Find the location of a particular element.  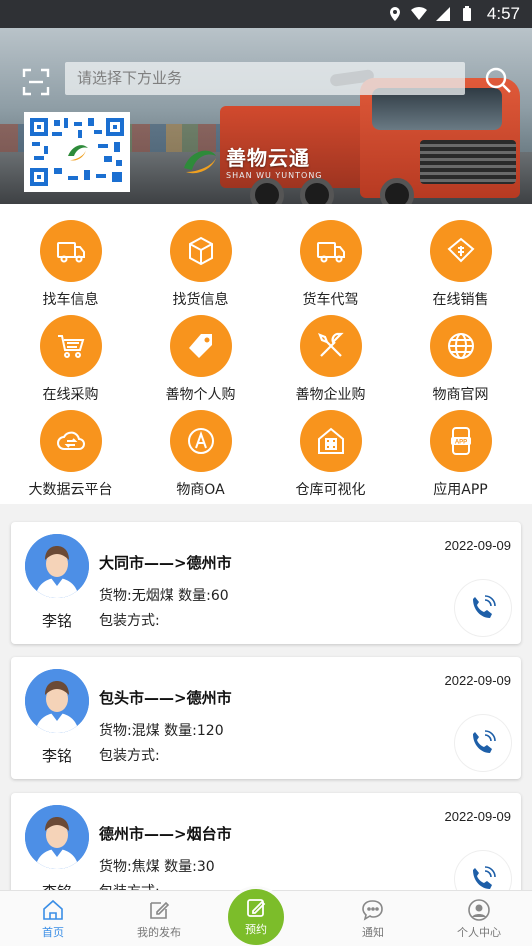

warehouse-icon is located at coordinates (330, 440).